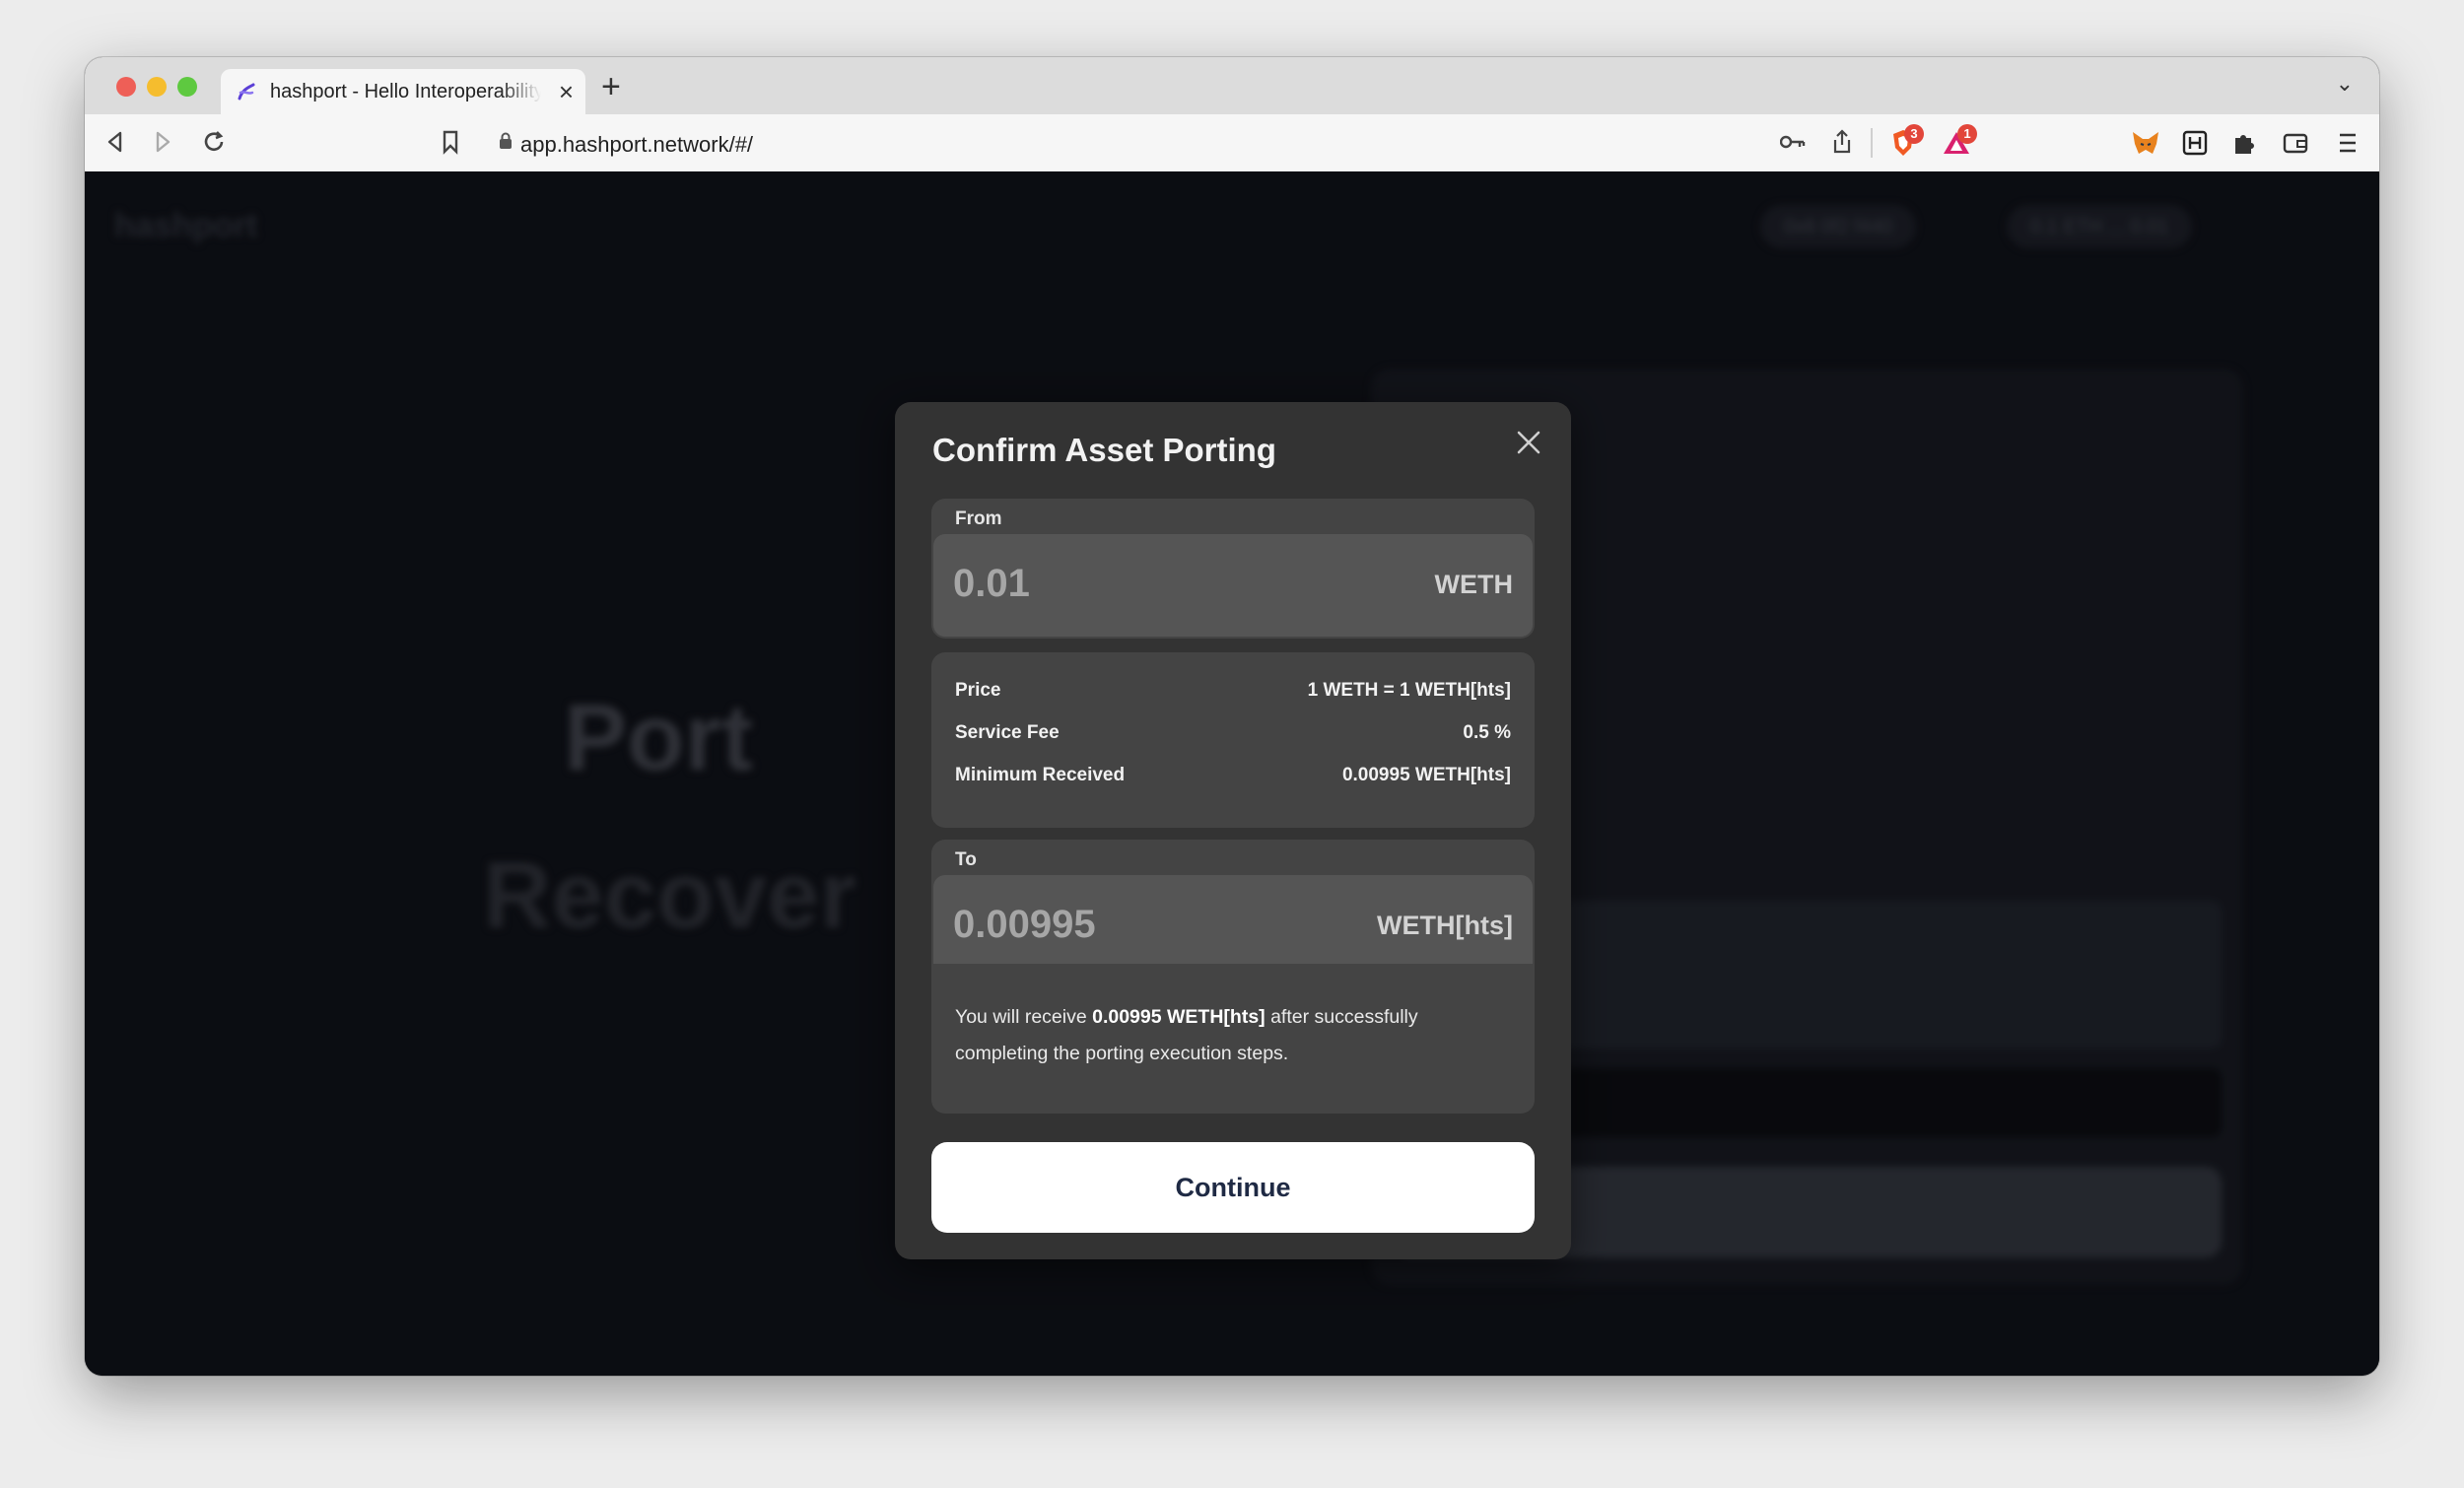 This screenshot has height=1488, width=2464. Describe the element at coordinates (1104, 450) in the screenshot. I see `modal-title: Confirm Asset Porting` at that location.